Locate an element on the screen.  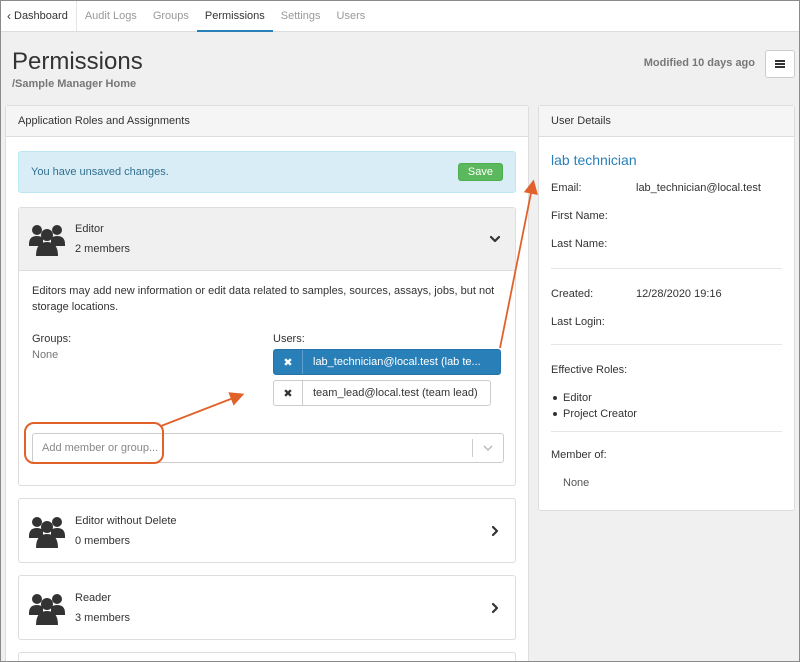
role-card-editor-without-delete: Editor without Delete 0 members is located at coordinates (267, 530).